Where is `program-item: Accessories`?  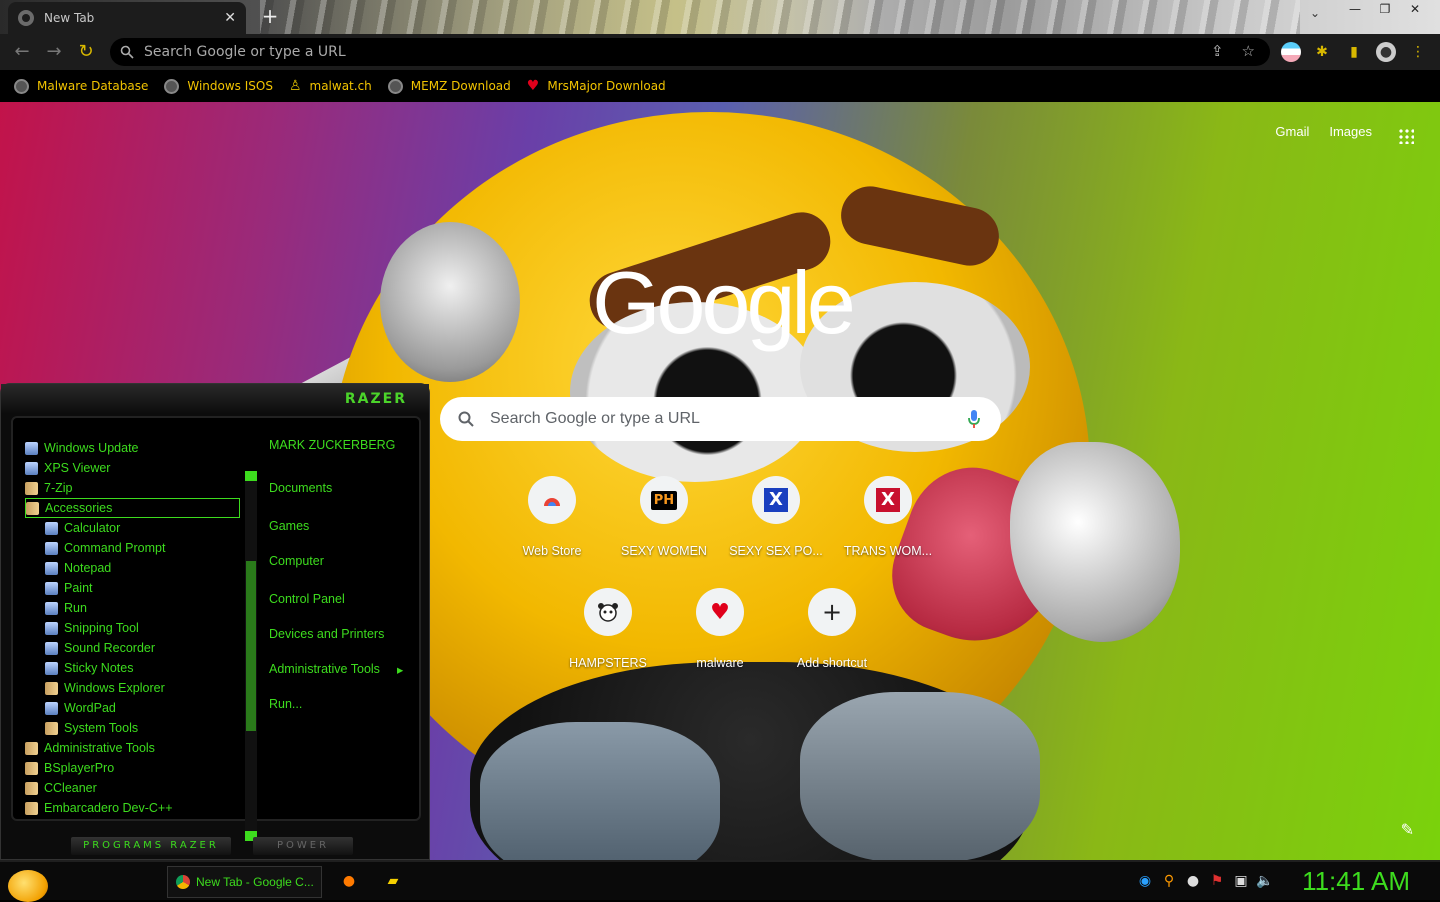
program-item: Accessories is located at coordinates (132, 508).